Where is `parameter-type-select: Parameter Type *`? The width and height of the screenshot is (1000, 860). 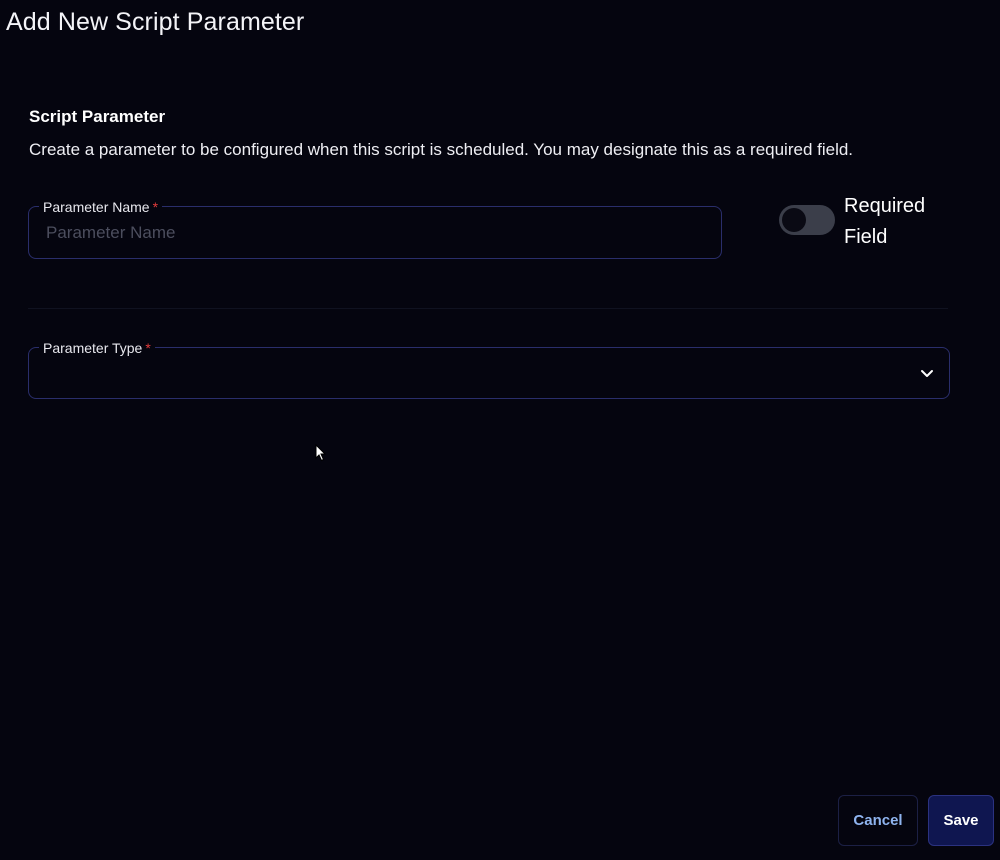
parameter-type-select: Parameter Type * is located at coordinates (489, 369).